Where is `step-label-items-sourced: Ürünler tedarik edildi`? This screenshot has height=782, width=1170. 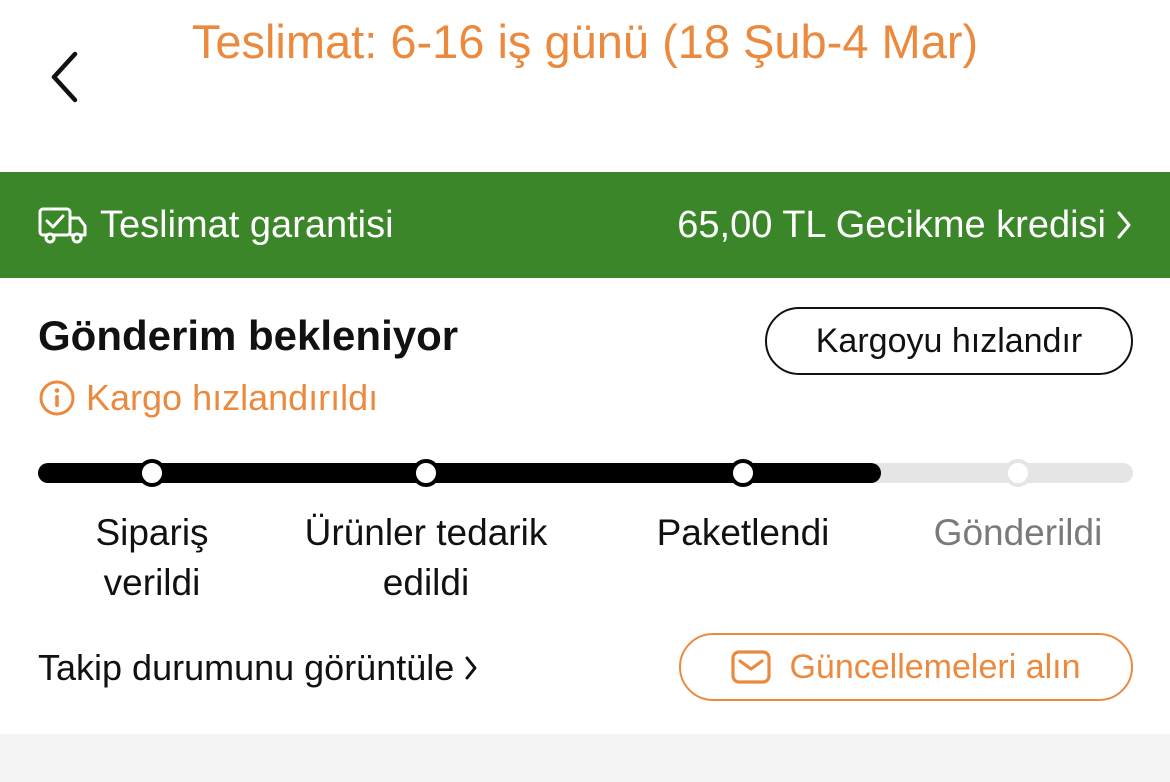
step-label-items-sourced: Ürünler tedarik edildi is located at coordinates (426, 558).